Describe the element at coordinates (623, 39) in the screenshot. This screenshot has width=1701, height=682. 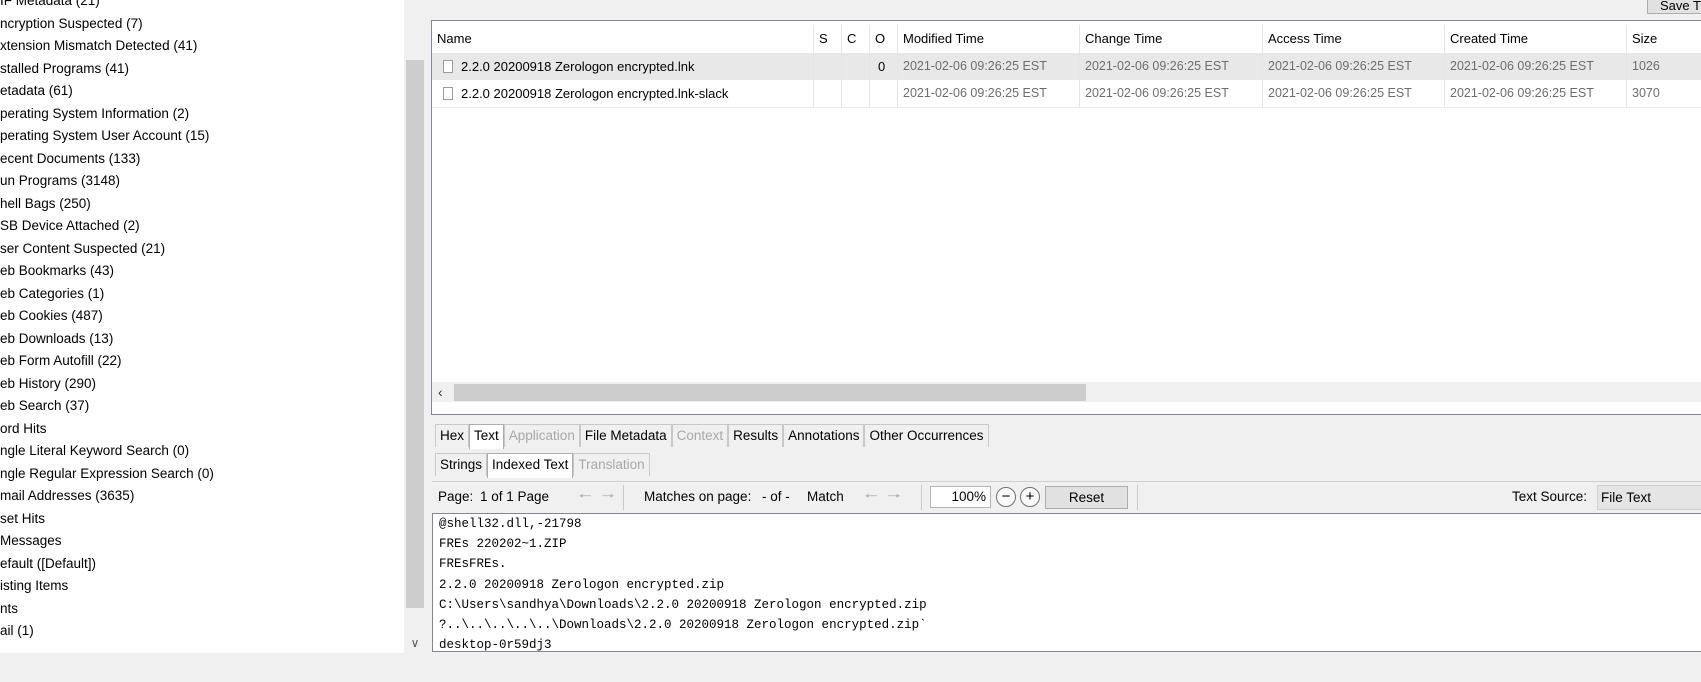
I see `column-header-name: Name` at that location.